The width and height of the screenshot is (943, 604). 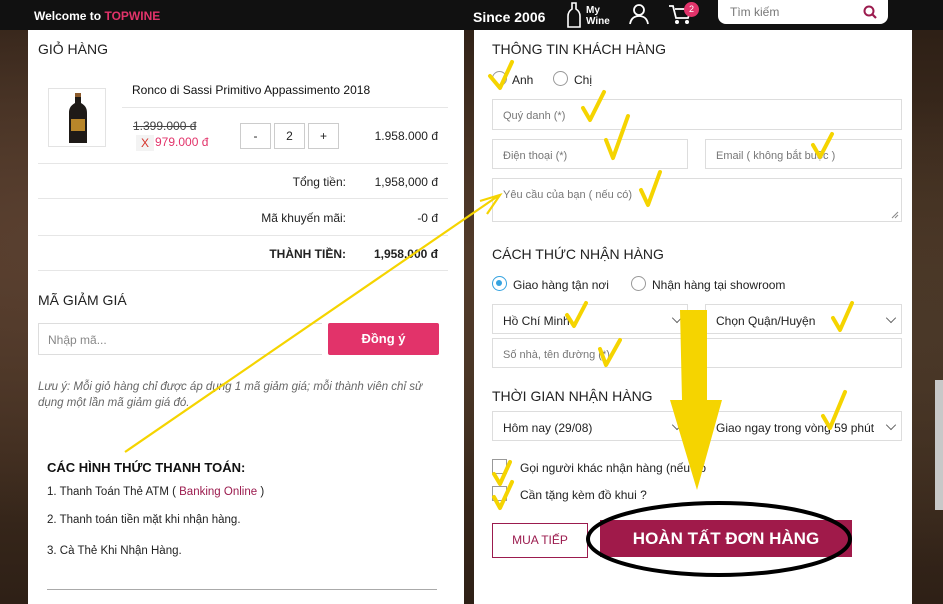 I want to click on email-placeholder: Email ( không bắt buộc ), so click(x=776, y=156).